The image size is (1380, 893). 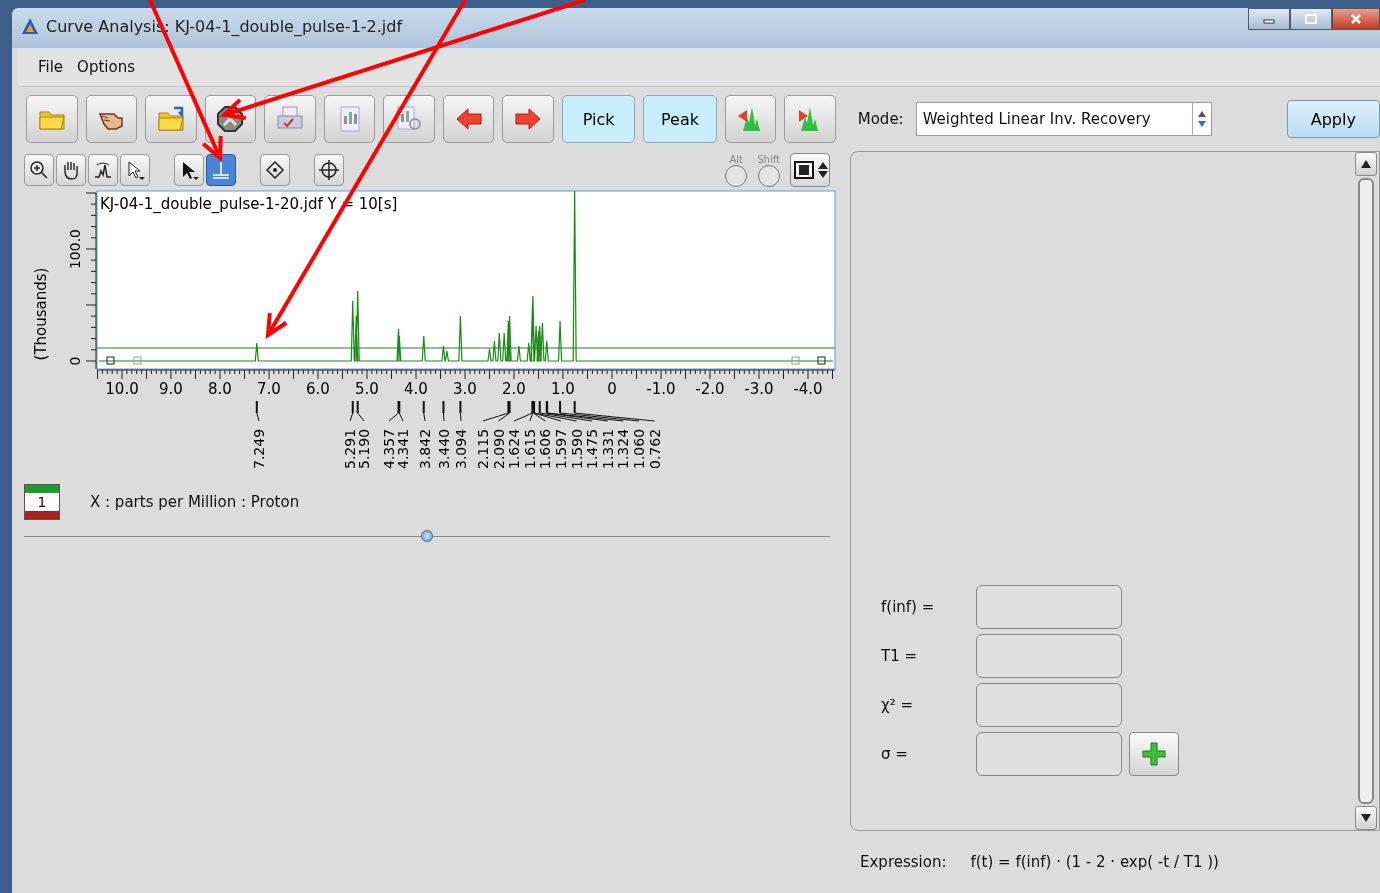 What do you see at coordinates (416, 389) in the screenshot?
I see `x-tick-label: 4.0` at bounding box center [416, 389].